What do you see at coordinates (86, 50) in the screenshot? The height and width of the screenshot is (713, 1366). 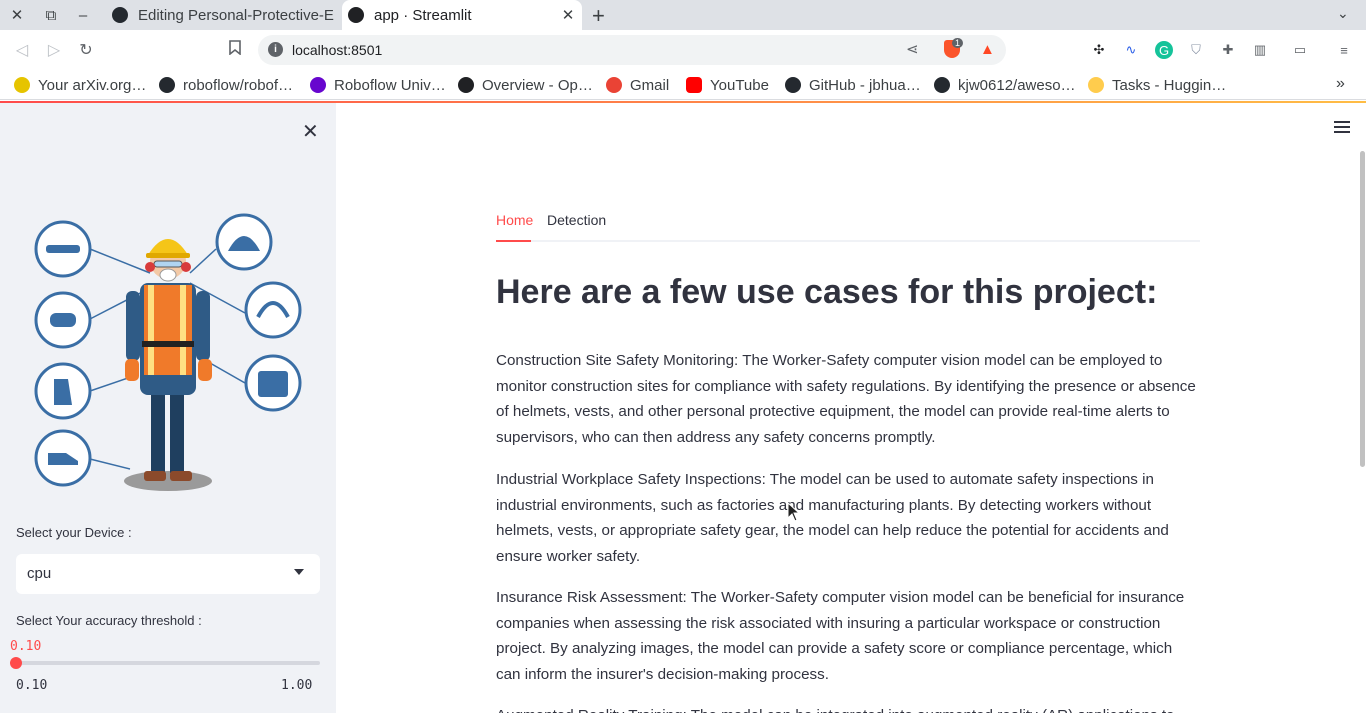 I see `reload-icon: ↻` at bounding box center [86, 50].